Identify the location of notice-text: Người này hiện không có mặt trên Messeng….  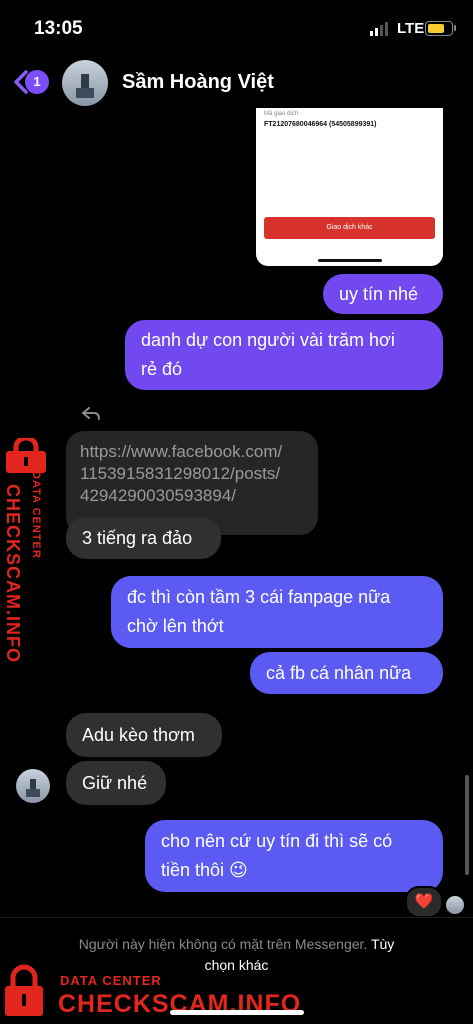
(223, 944).